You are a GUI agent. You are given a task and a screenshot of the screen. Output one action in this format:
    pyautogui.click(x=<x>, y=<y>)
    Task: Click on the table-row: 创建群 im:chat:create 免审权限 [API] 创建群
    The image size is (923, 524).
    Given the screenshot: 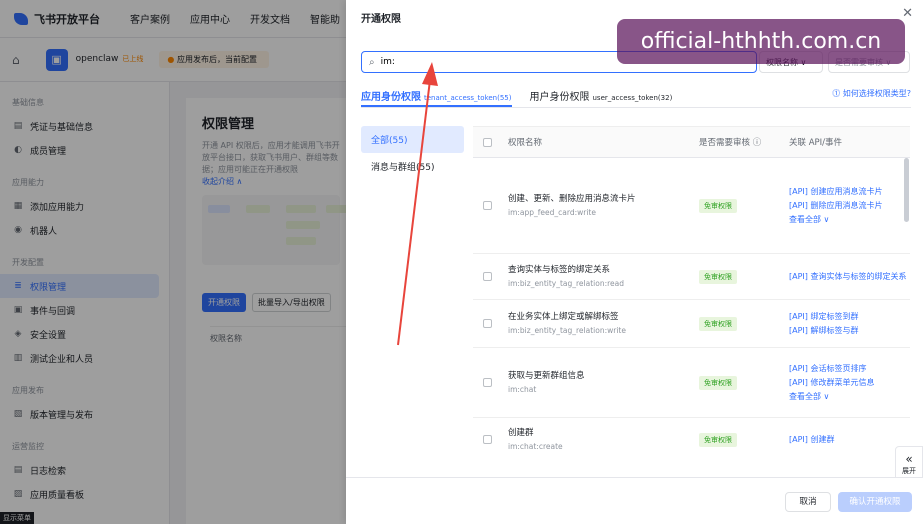 What is the action you would take?
    pyautogui.click(x=691, y=439)
    